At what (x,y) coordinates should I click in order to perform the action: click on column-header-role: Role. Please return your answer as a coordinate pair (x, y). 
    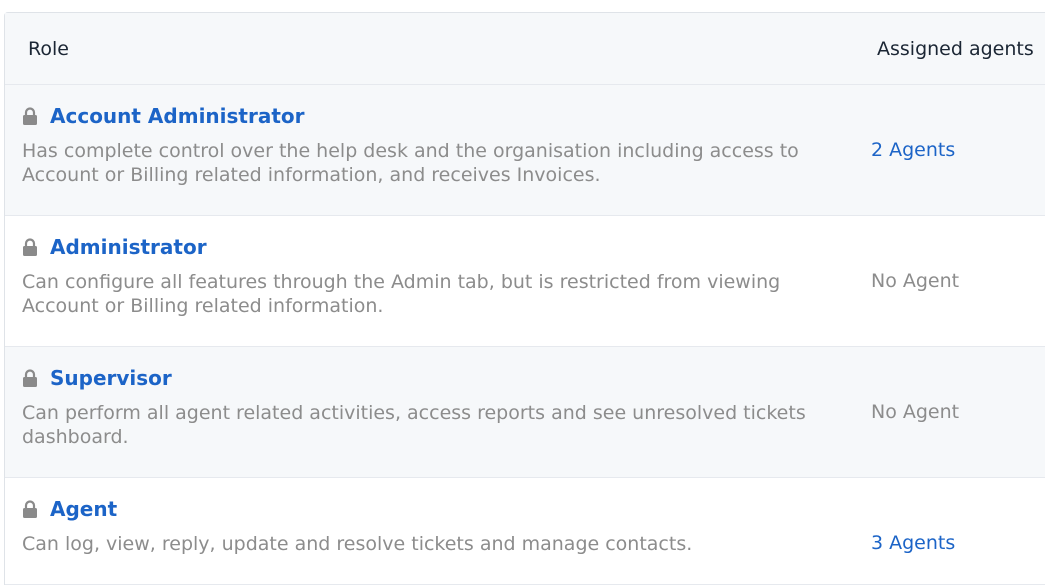
    Looking at the image, I should click on (48, 49).